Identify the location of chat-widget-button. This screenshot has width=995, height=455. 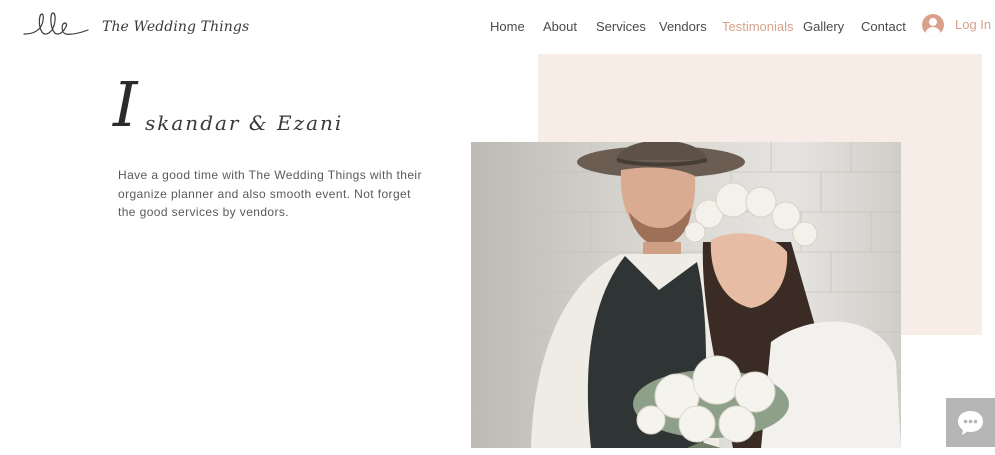
(970, 422).